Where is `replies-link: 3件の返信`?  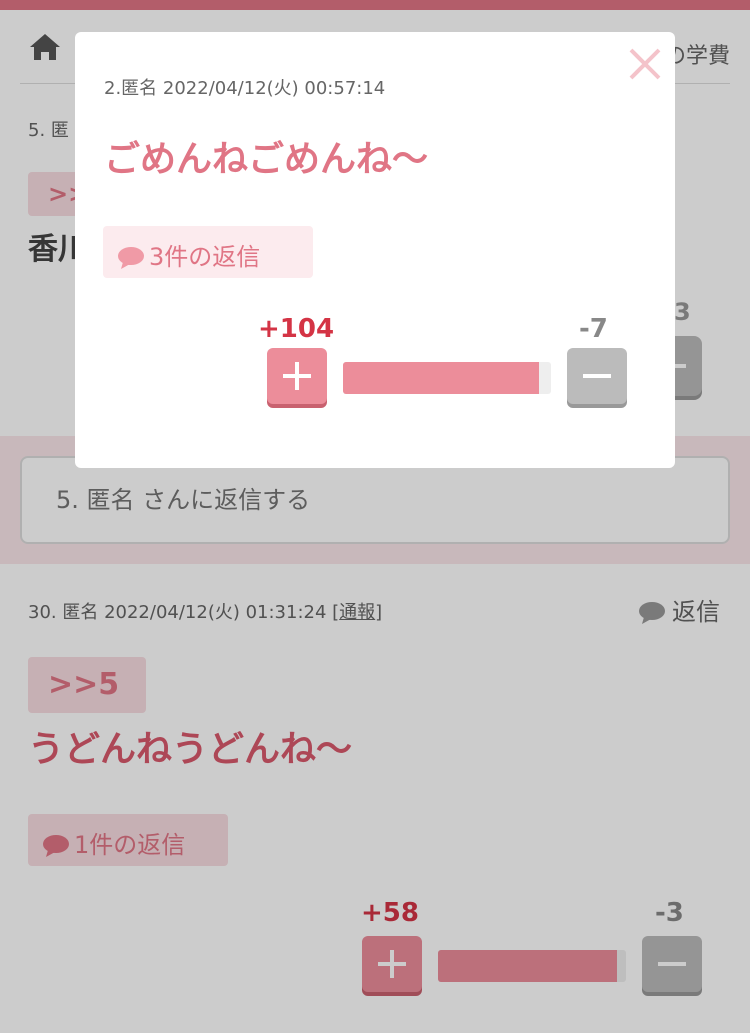
replies-link: 3件の返信 is located at coordinates (208, 252).